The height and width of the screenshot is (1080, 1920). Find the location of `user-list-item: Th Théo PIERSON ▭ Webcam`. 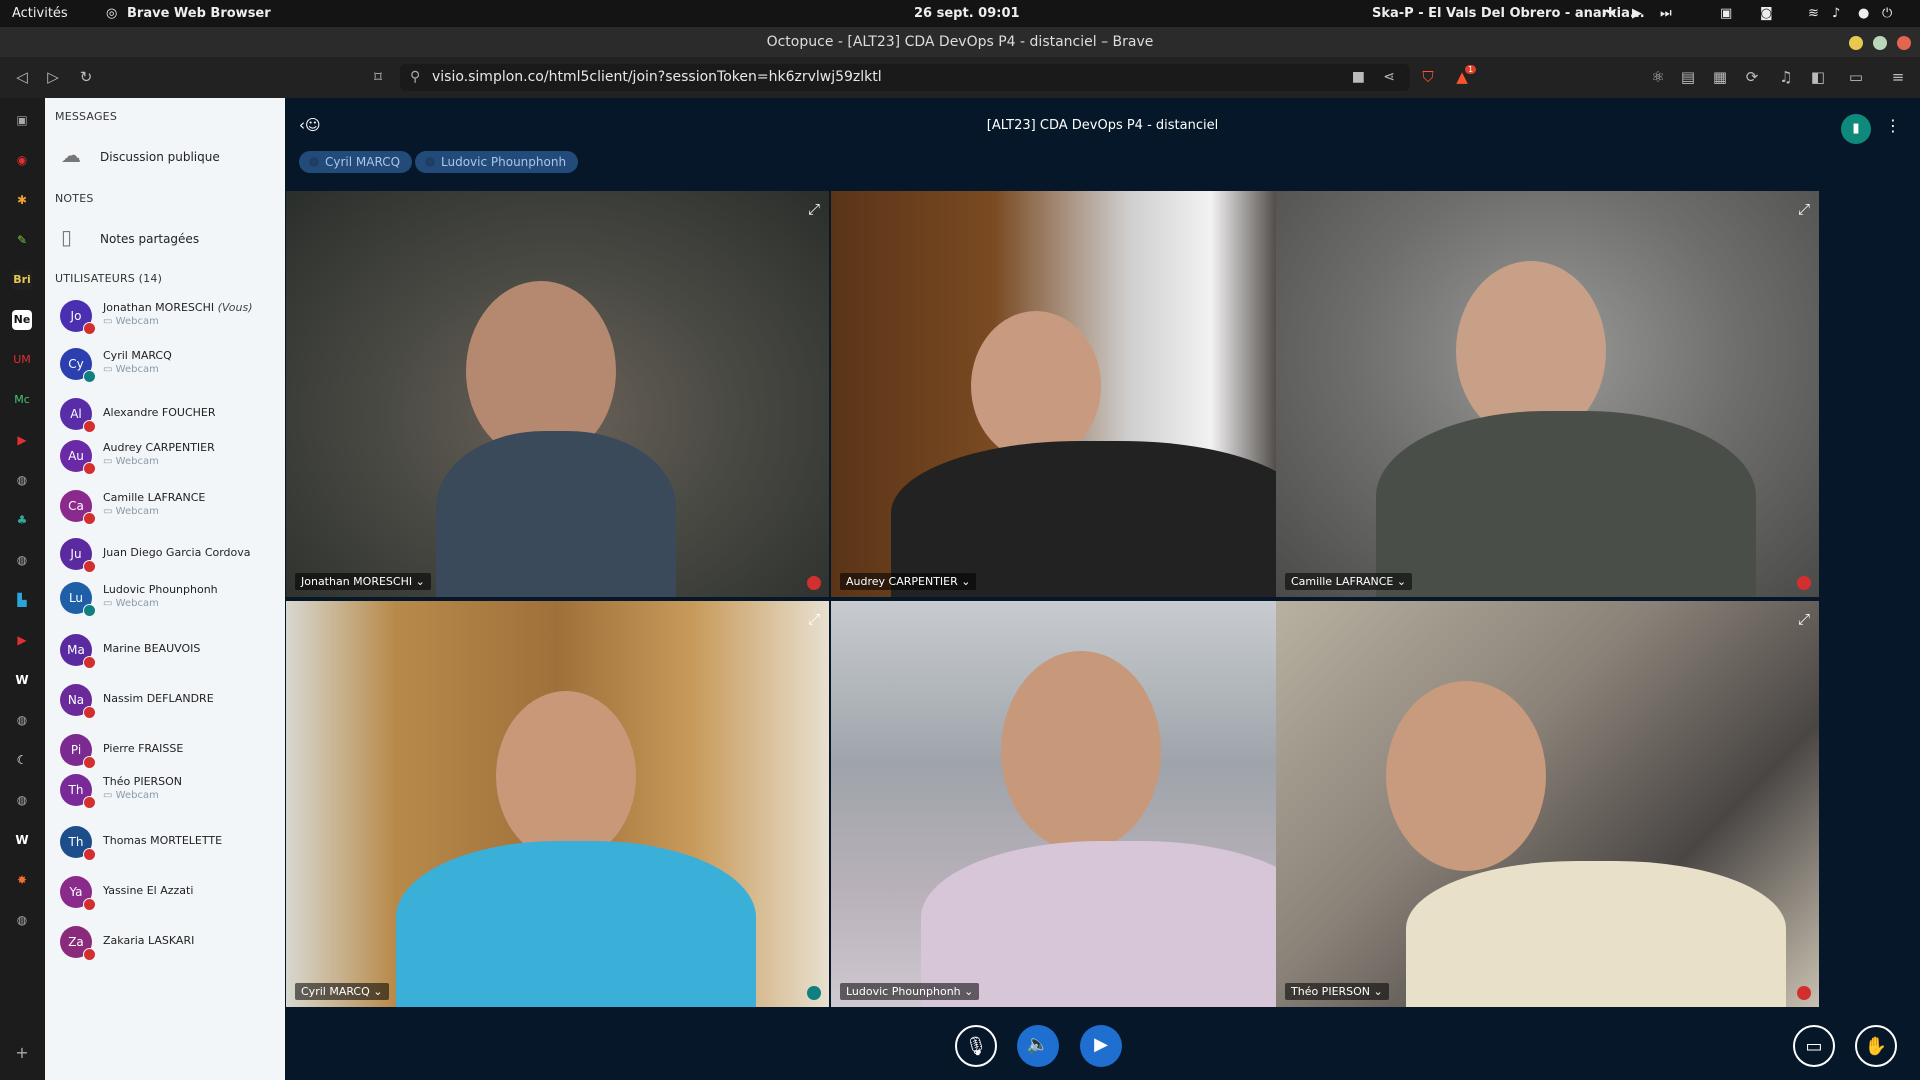

user-list-item: Th Théo PIERSON ▭ Webcam is located at coordinates (165, 791).